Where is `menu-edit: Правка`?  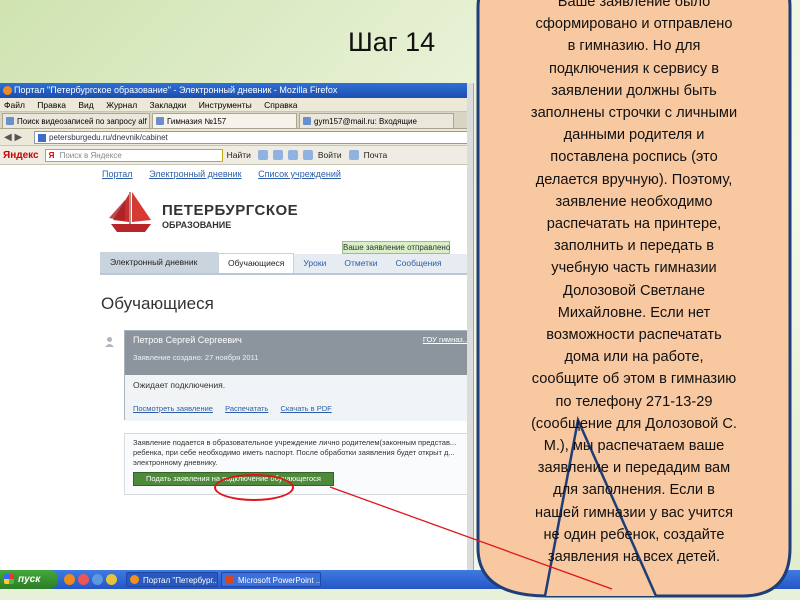 menu-edit: Правка is located at coordinates (51, 105).